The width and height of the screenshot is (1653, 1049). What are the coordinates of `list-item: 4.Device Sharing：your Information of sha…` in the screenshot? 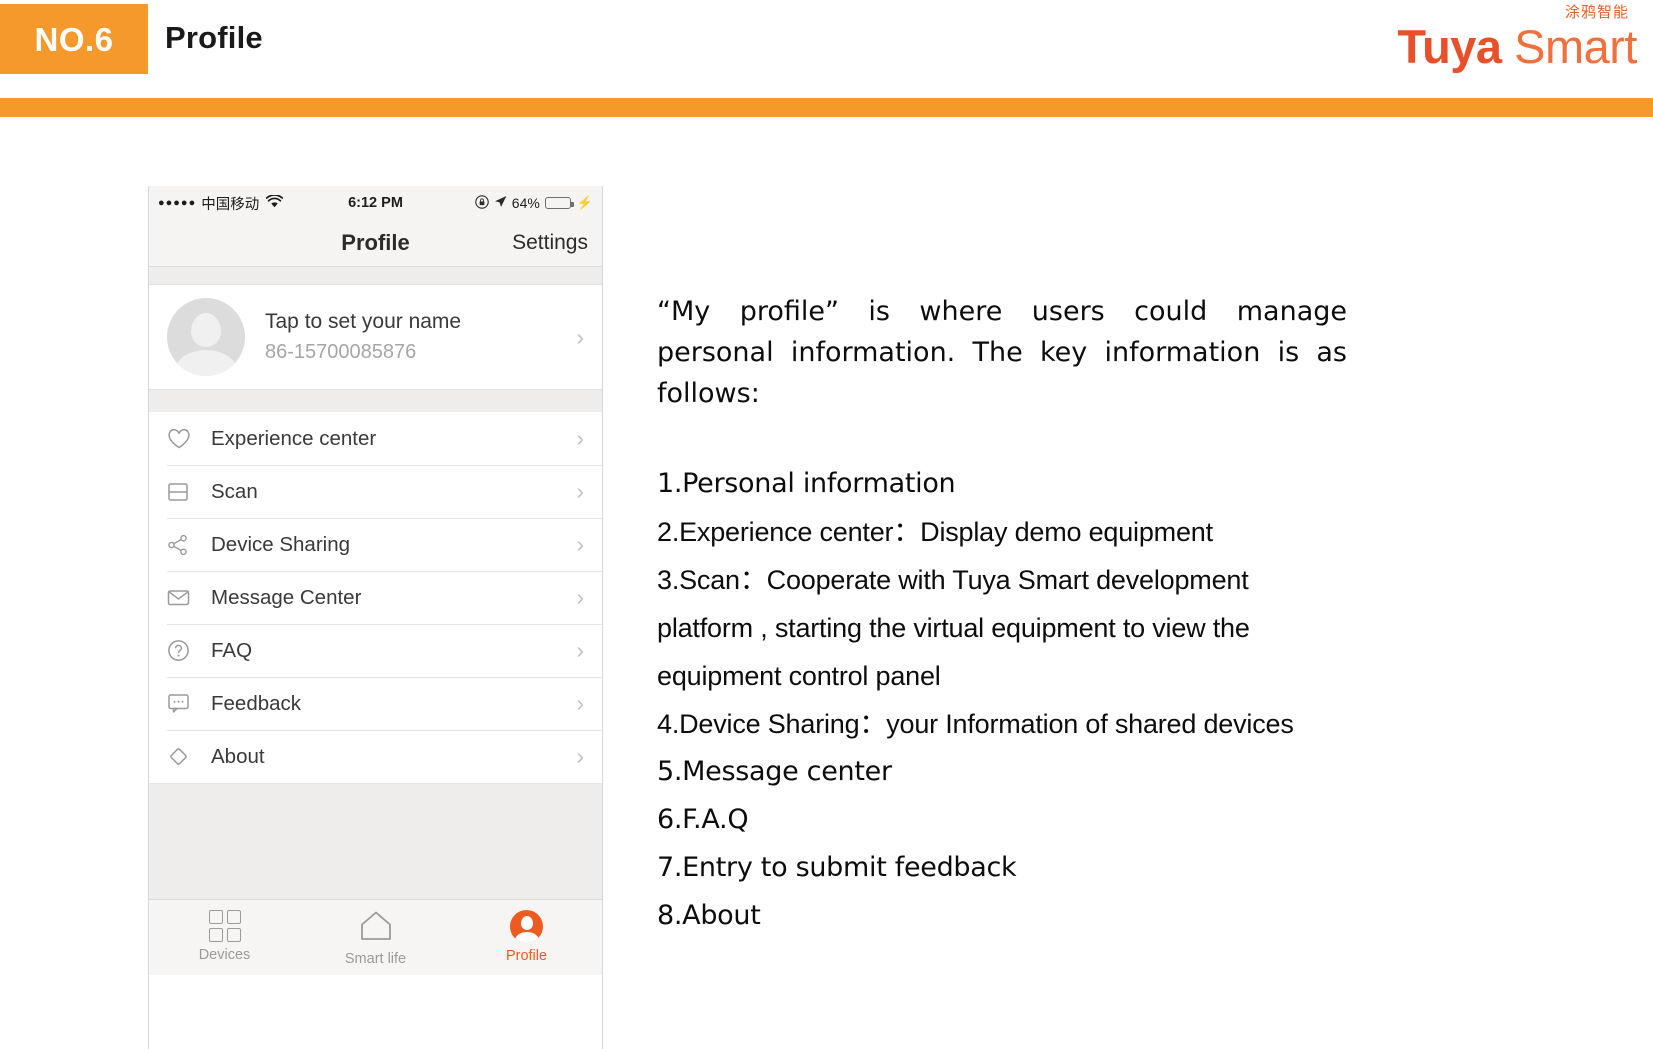 It's located at (975, 724).